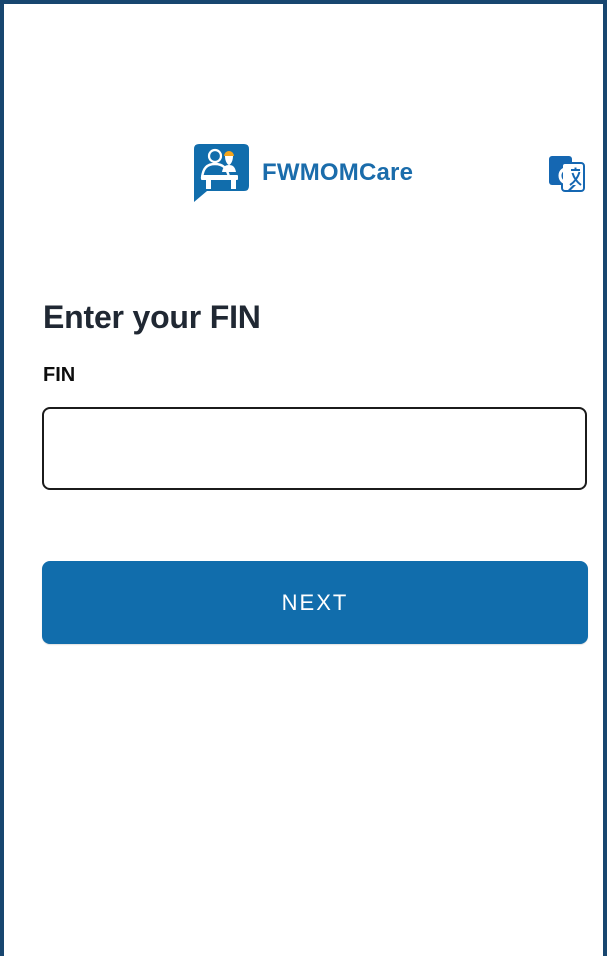 Image resolution: width=607 pixels, height=956 pixels. I want to click on brand-logo: FWMOMCare, so click(303, 173).